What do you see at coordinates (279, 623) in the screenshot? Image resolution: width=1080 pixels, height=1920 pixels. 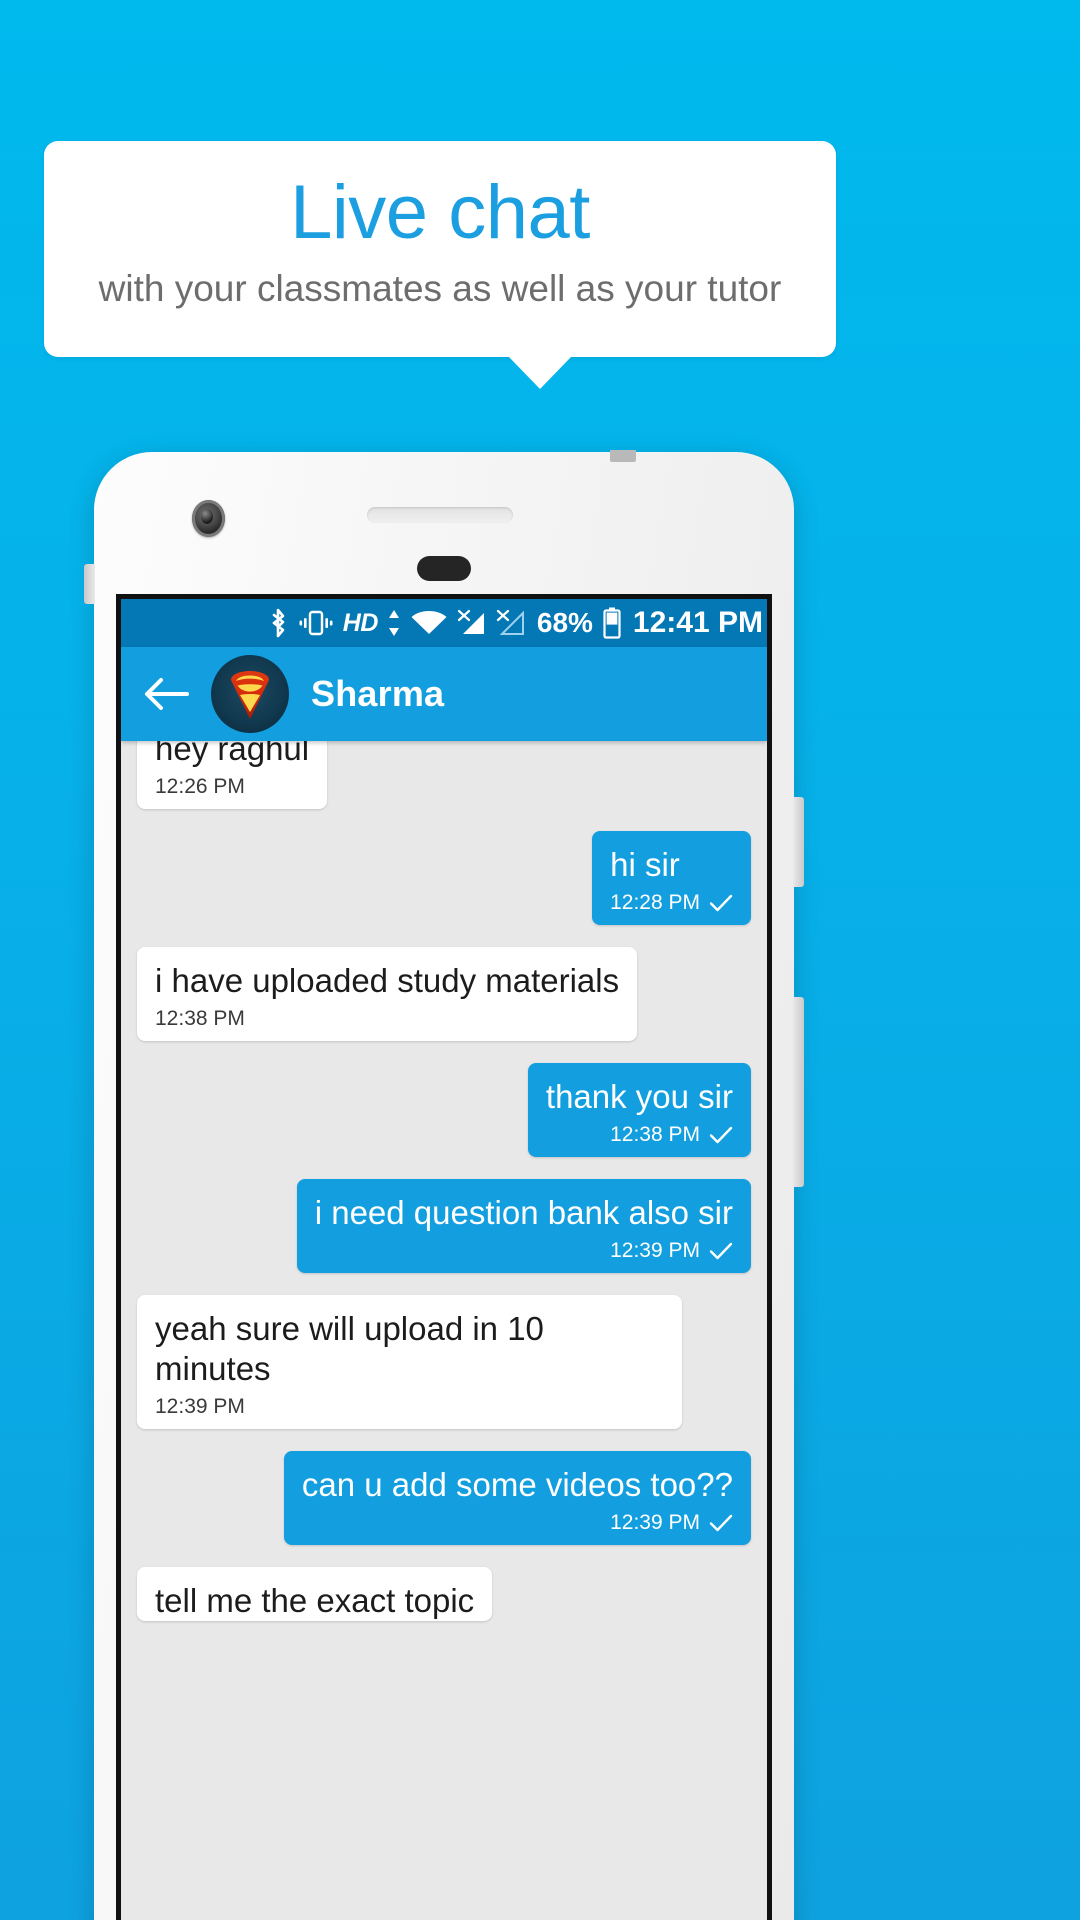 I see `bluetooth-icon` at bounding box center [279, 623].